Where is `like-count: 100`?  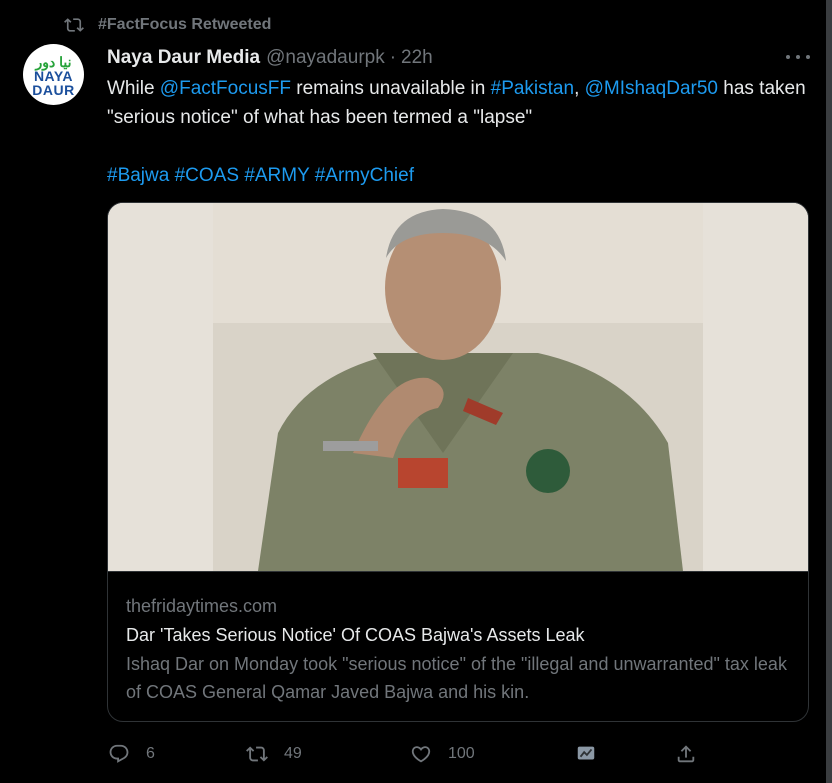 like-count: 100 is located at coordinates (461, 753).